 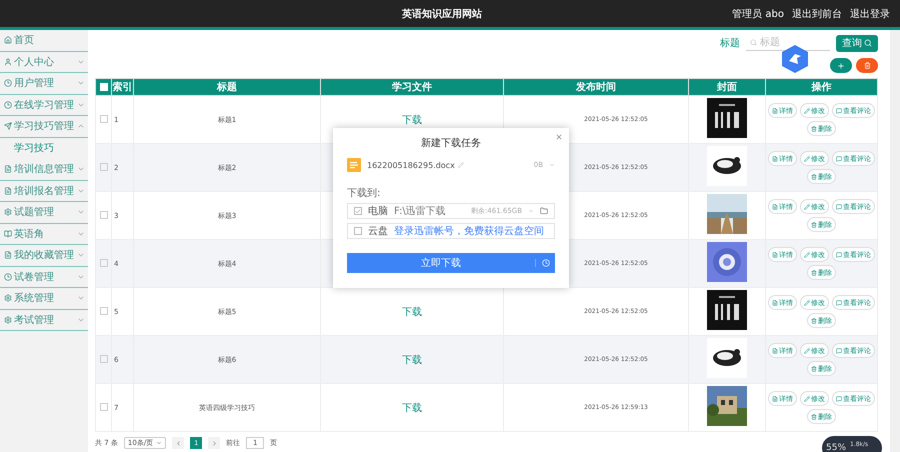 What do you see at coordinates (411, 165) in the screenshot?
I see `file-name: 1622005186295.docx` at bounding box center [411, 165].